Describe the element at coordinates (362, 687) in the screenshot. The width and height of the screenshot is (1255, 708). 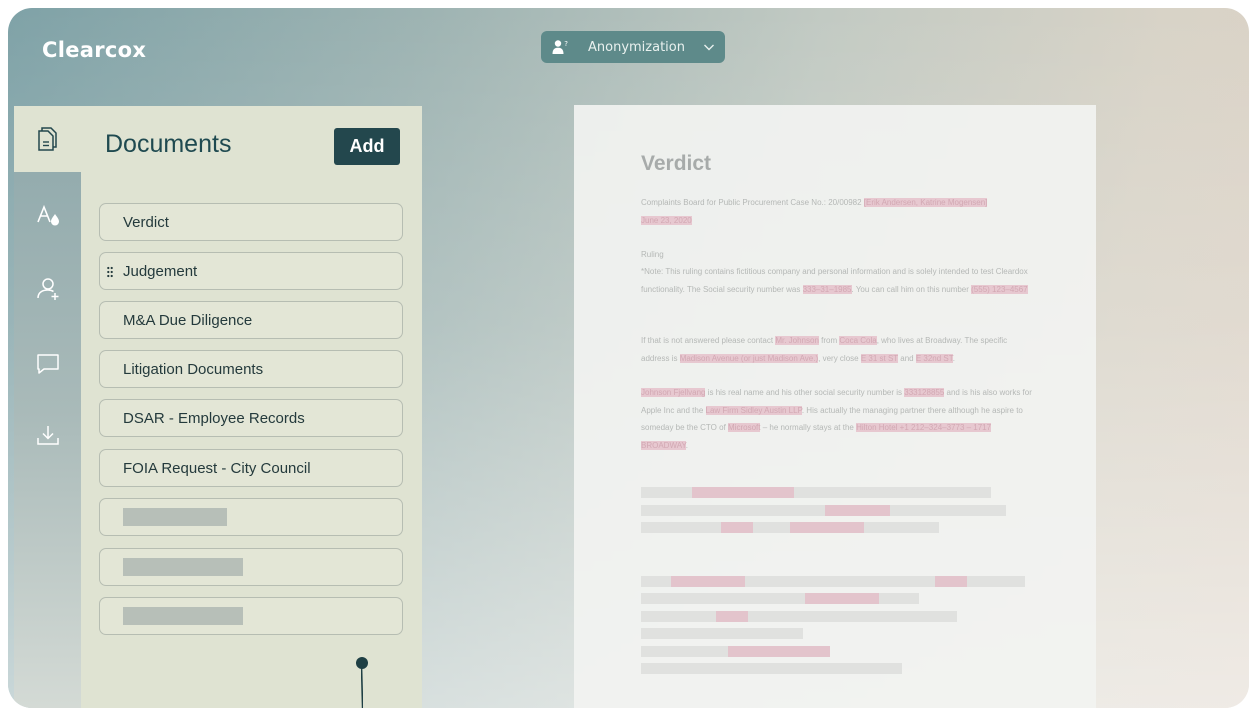
I see `pointer-line` at that location.